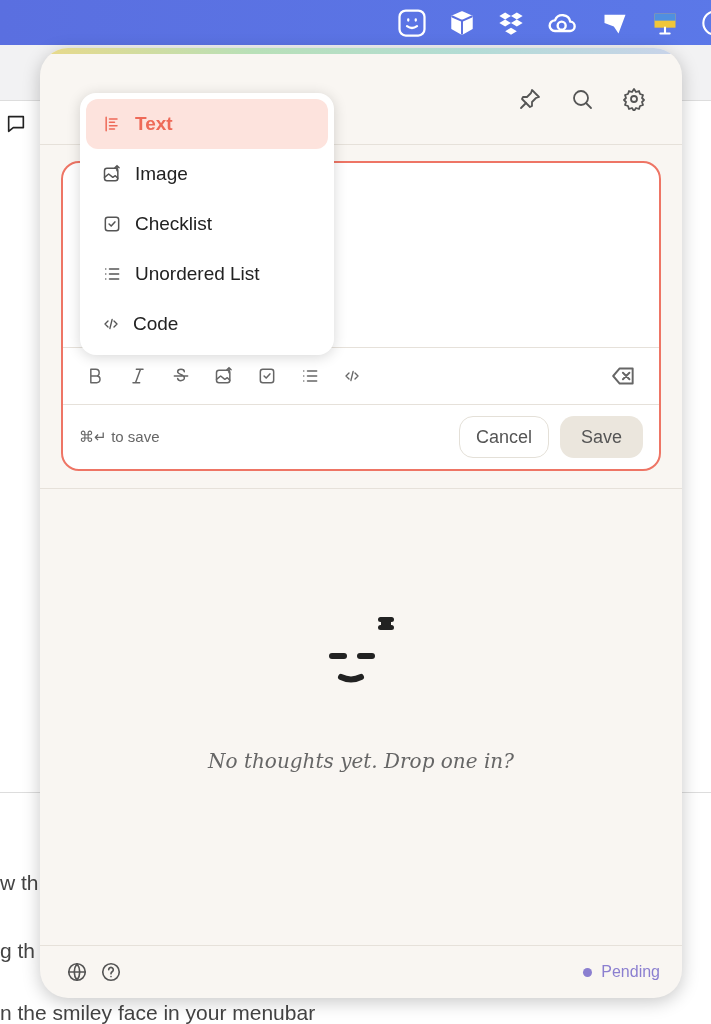 The height and width of the screenshot is (1024, 711). I want to click on instruction-text: g th, so click(18, 951).